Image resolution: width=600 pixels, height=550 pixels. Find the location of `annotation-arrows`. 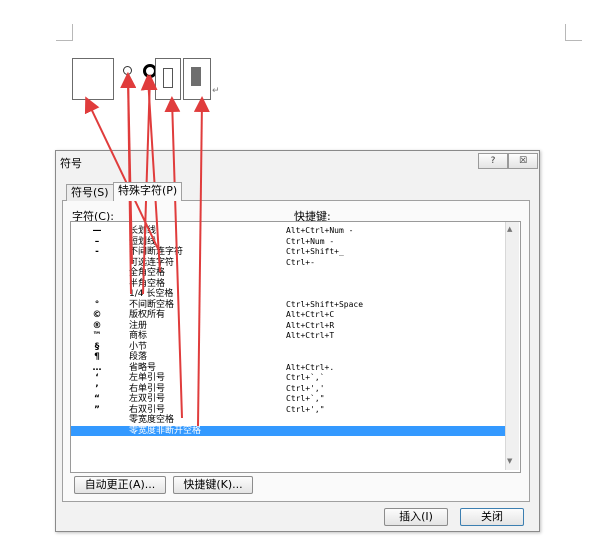

annotation-arrows is located at coordinates (147, 249).